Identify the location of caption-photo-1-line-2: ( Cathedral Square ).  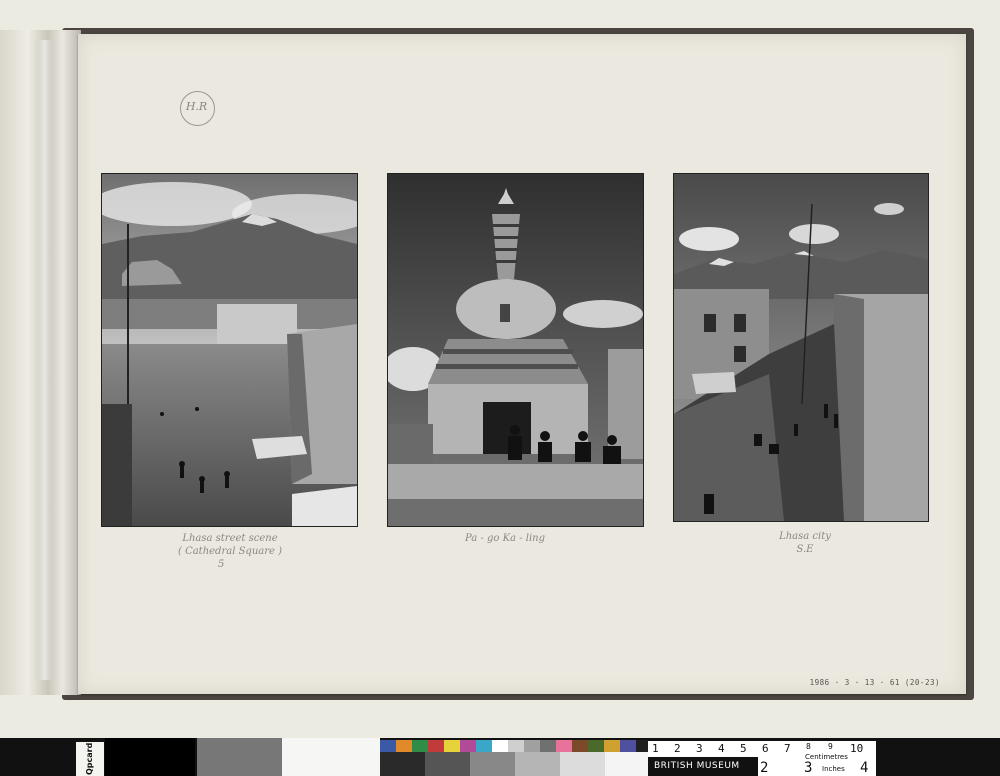
(230, 551).